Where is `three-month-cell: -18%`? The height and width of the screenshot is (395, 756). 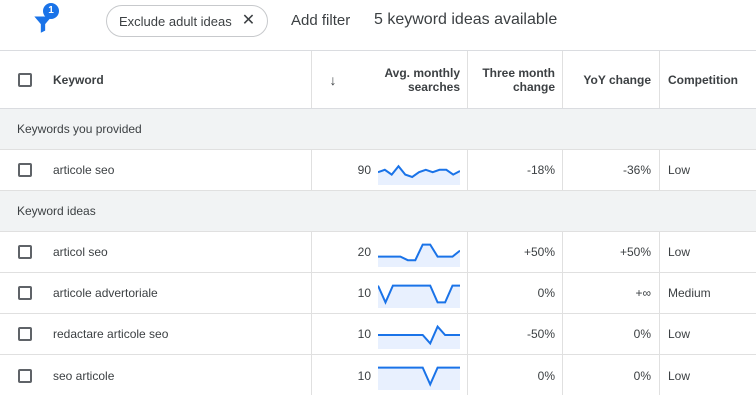
three-month-cell: -18% is located at coordinates (540, 170).